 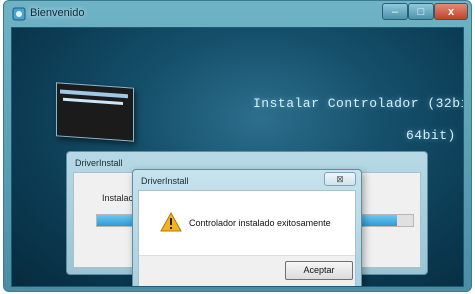 What do you see at coordinates (260, 223) in the screenshot?
I see `message-text: Controlador instalado exitosamente` at bounding box center [260, 223].